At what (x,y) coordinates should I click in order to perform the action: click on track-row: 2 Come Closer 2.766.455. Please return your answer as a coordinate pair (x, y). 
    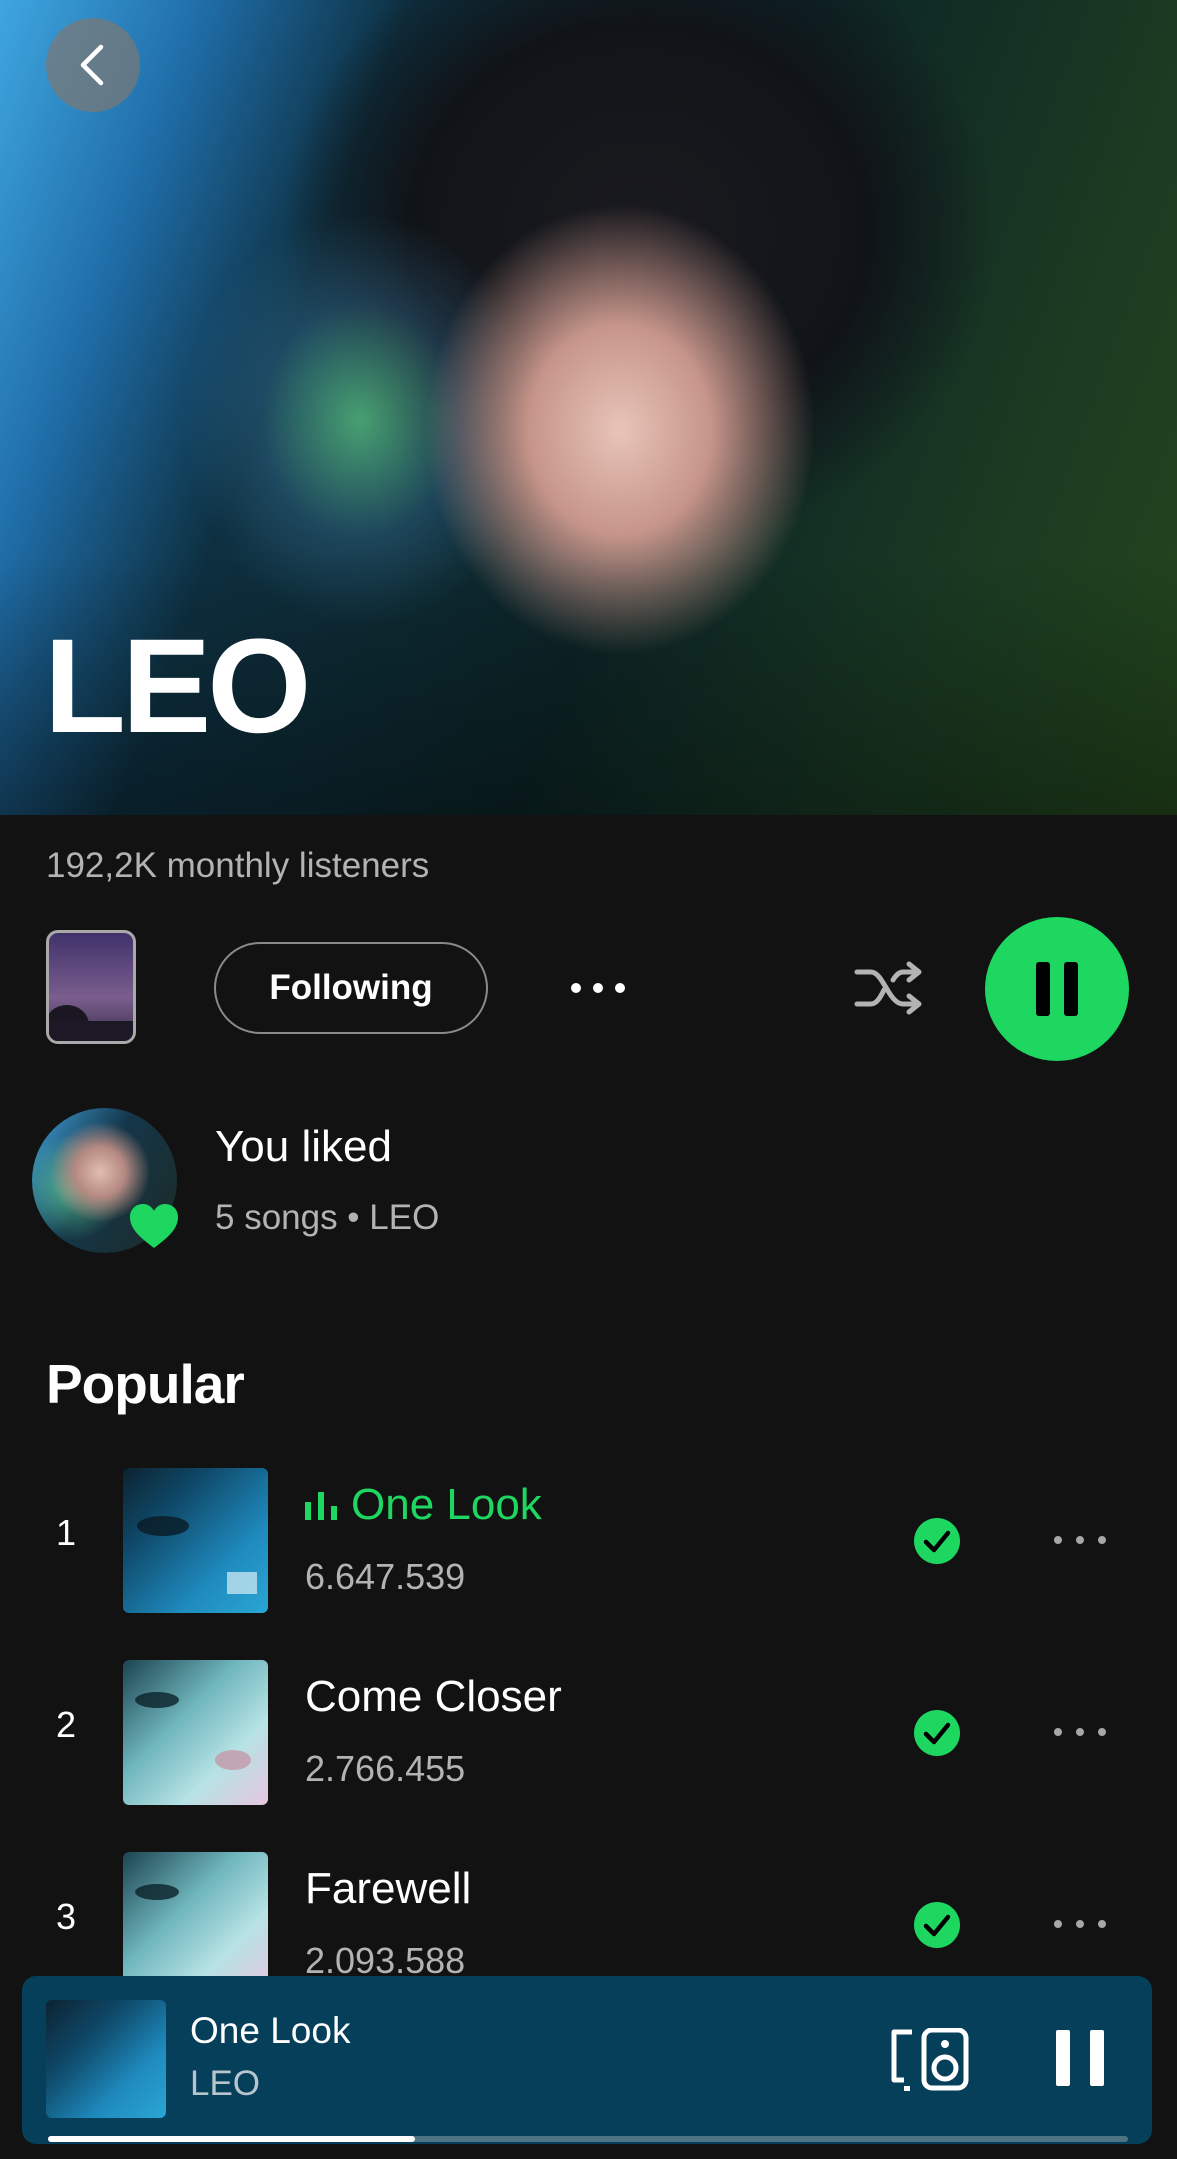
    Looking at the image, I should click on (588, 1733).